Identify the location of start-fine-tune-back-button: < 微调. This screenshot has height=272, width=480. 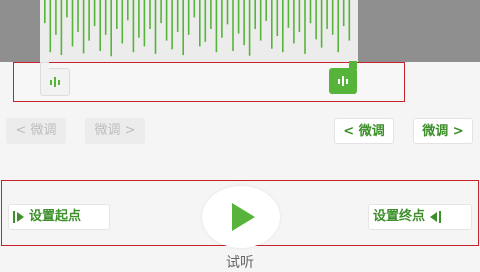
(36, 131).